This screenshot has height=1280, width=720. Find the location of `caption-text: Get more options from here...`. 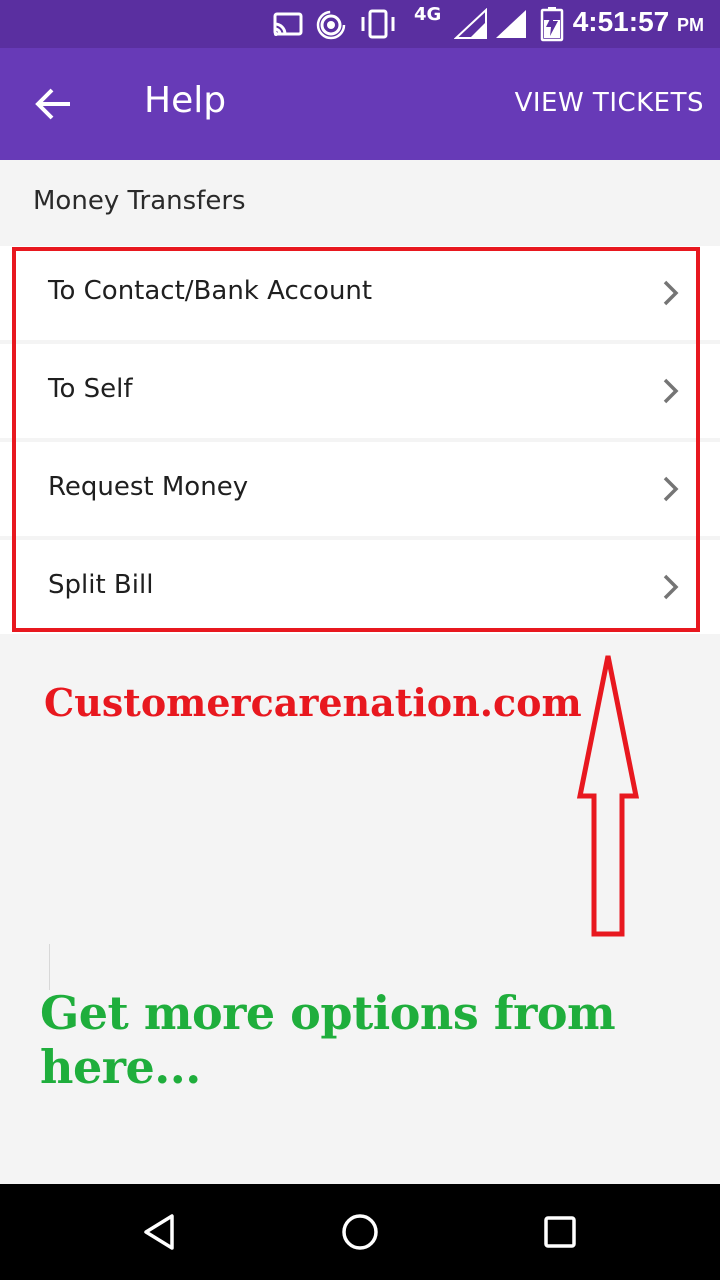

caption-text: Get more options from here... is located at coordinates (328, 1040).